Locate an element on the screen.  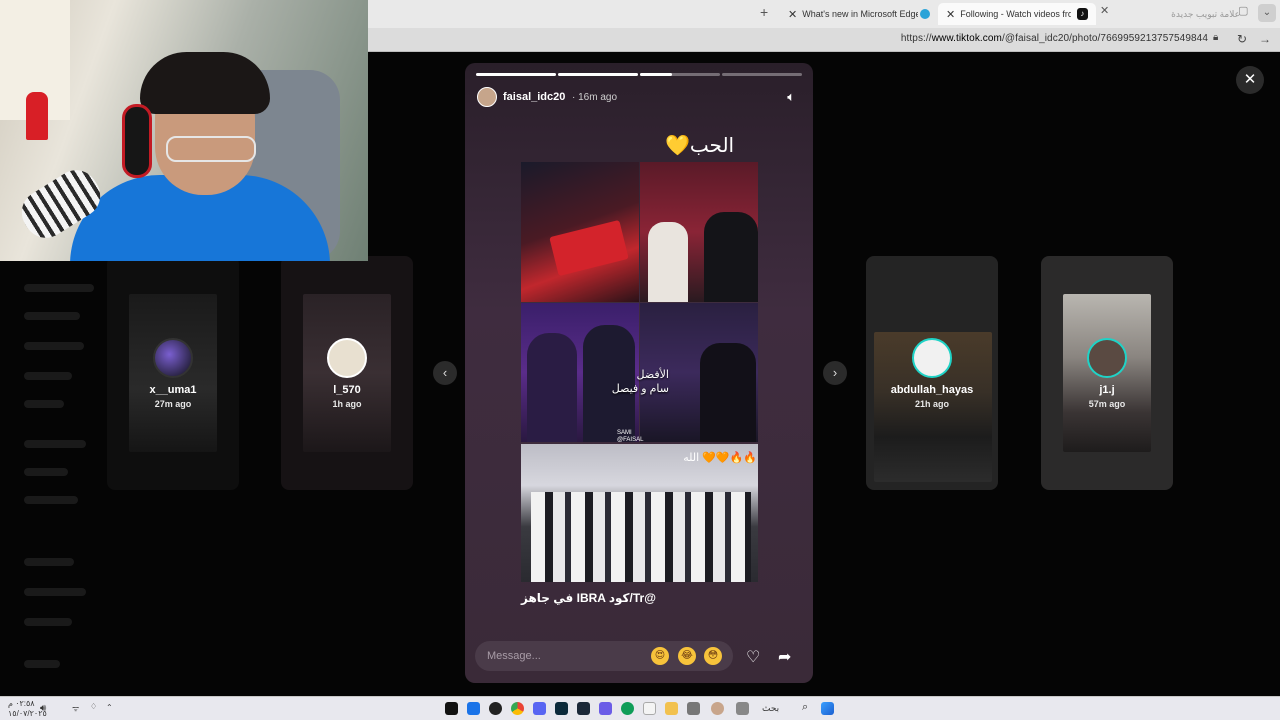
previous-story-button: ‹ is located at coordinates (445, 373).